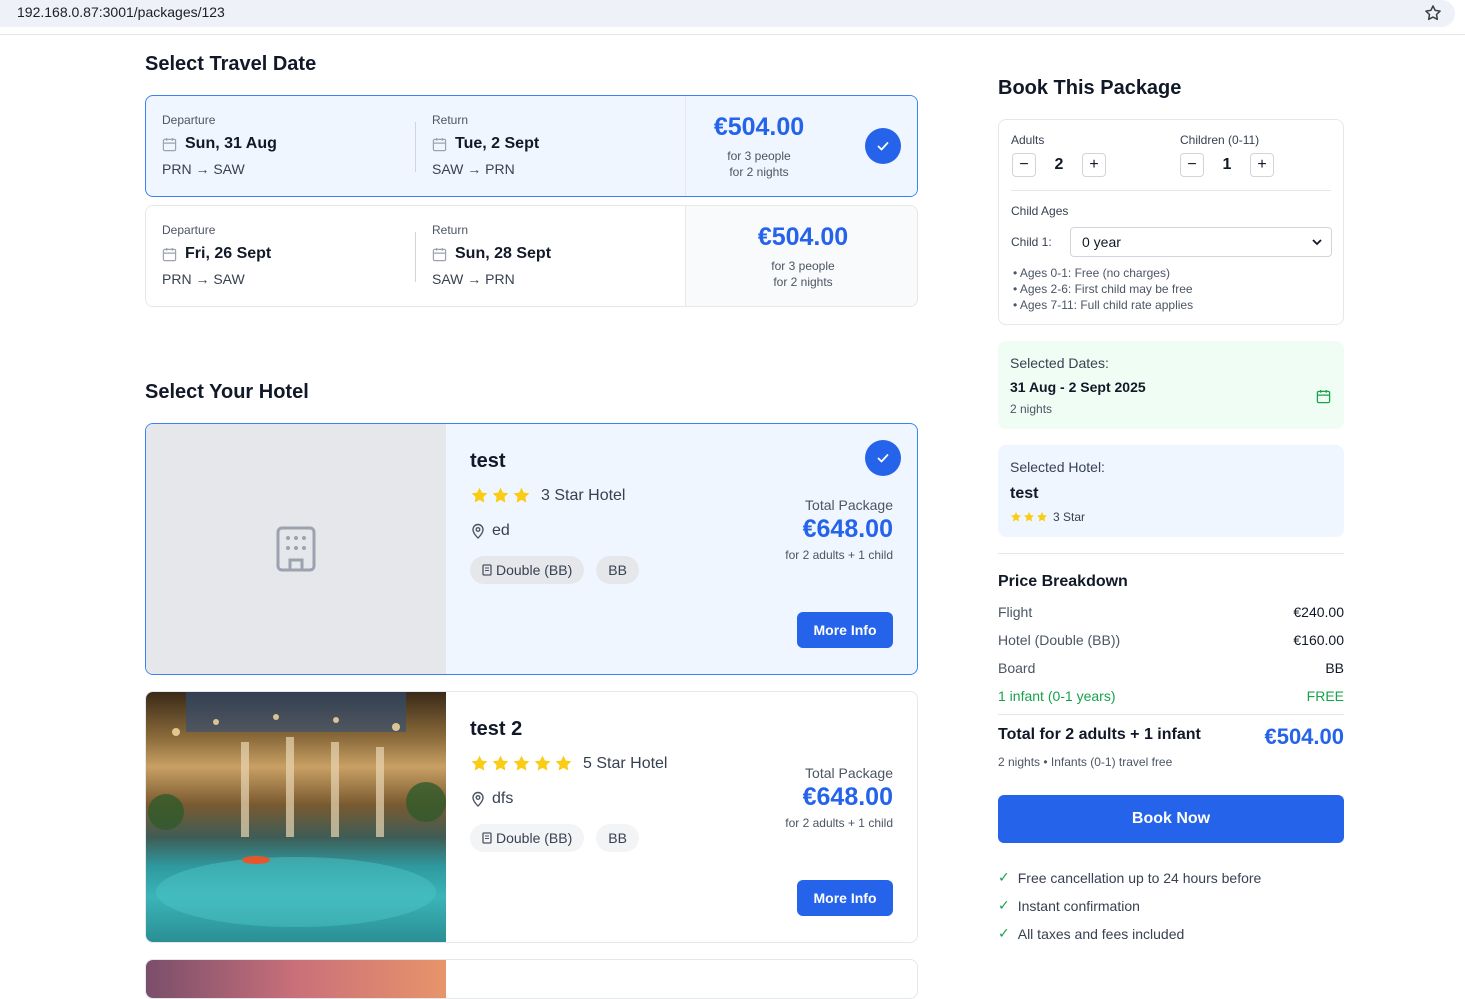  Describe the element at coordinates (1004, 877) in the screenshot. I see `check-icon: ✓` at that location.